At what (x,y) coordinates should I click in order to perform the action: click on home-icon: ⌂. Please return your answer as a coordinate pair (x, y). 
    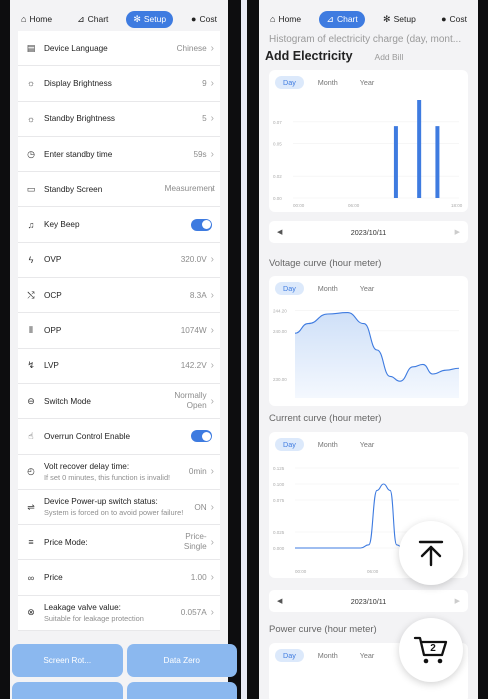
    Looking at the image, I should click on (24, 19).